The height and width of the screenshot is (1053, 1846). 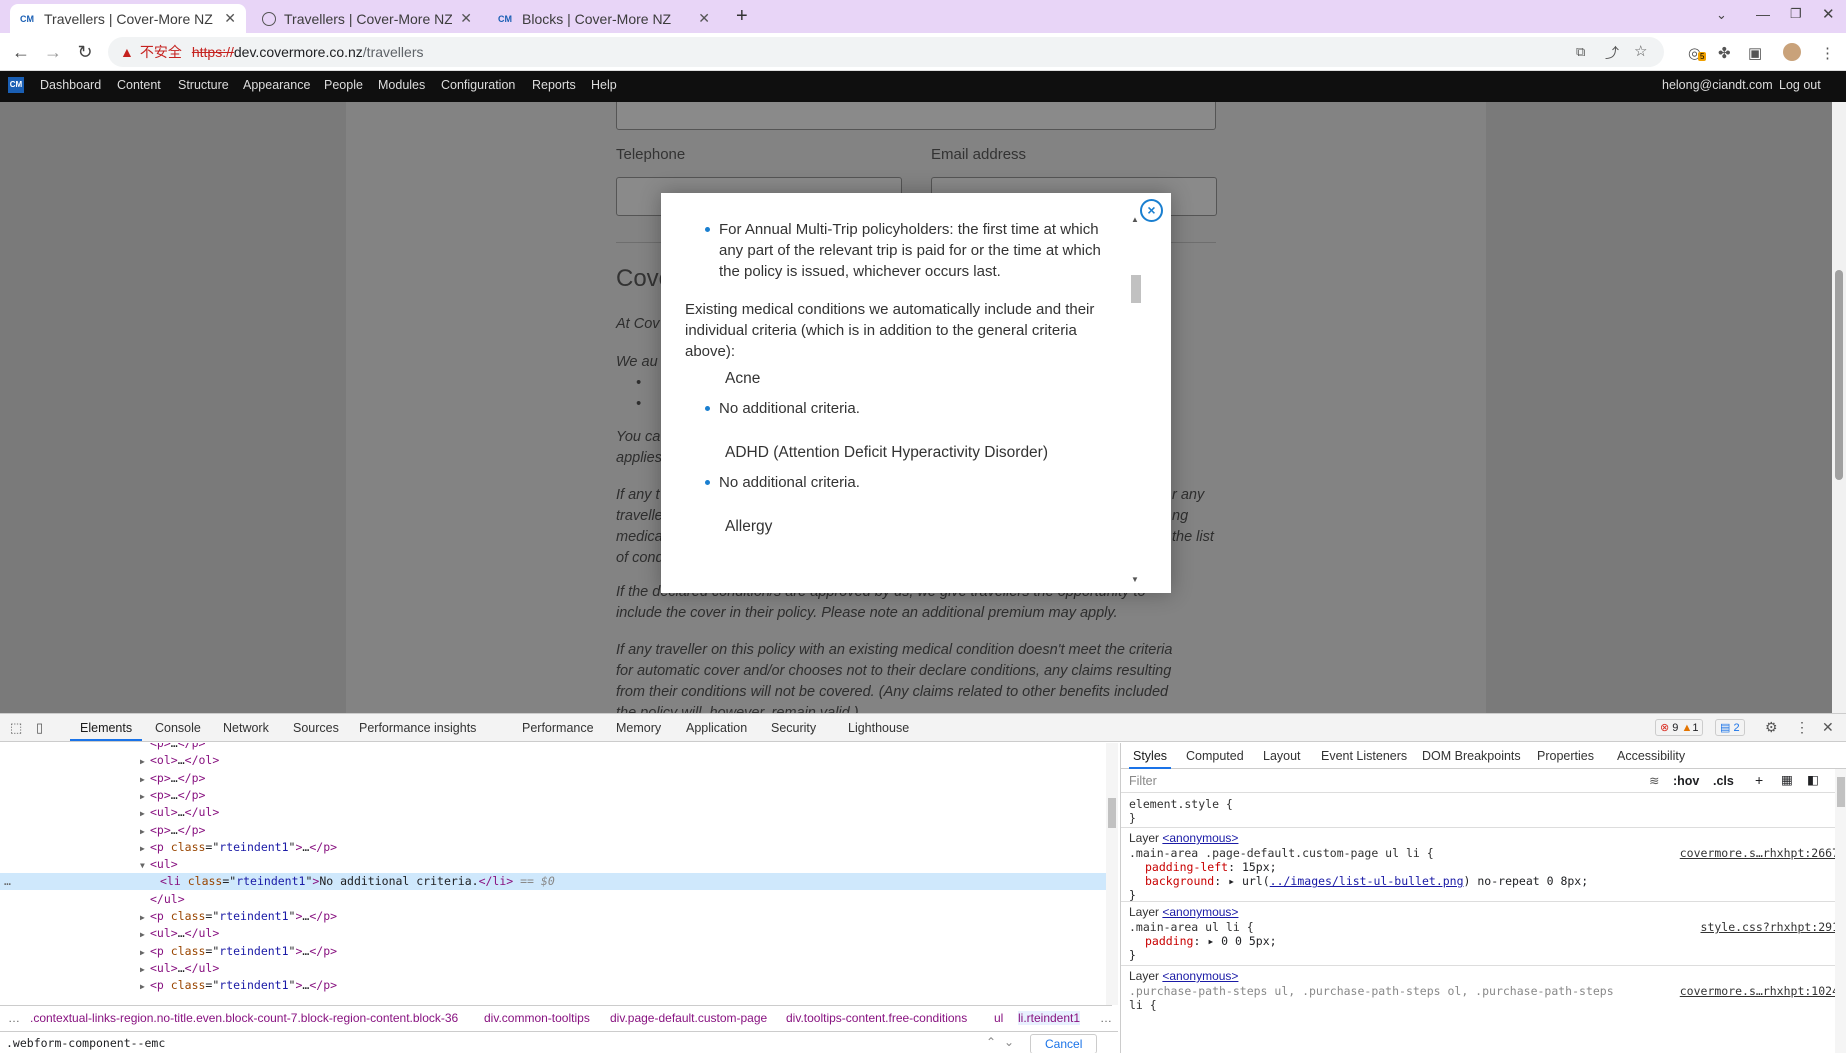 What do you see at coordinates (1839, 375) in the screenshot?
I see `page-scrollbar-thumb` at bounding box center [1839, 375].